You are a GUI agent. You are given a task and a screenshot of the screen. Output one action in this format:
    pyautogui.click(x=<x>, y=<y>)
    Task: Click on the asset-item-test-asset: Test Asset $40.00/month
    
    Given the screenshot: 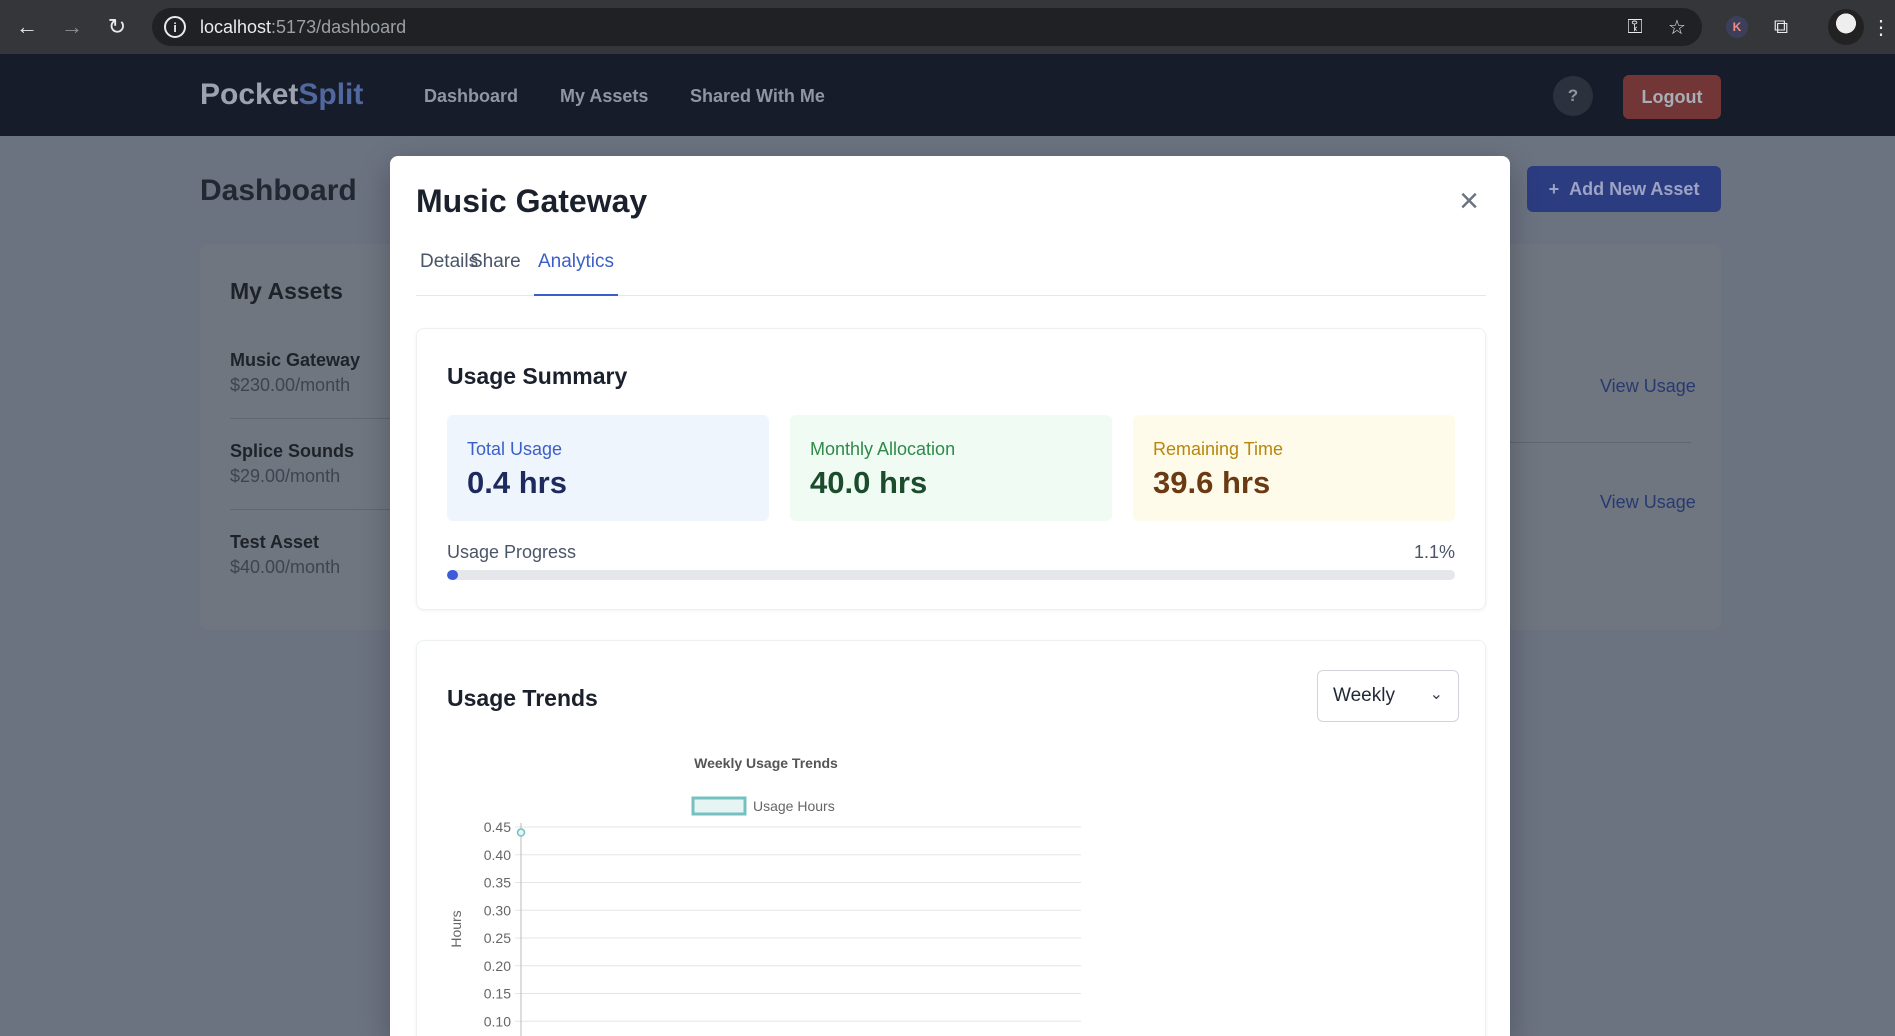 What is the action you would take?
    pyautogui.click(x=310, y=555)
    